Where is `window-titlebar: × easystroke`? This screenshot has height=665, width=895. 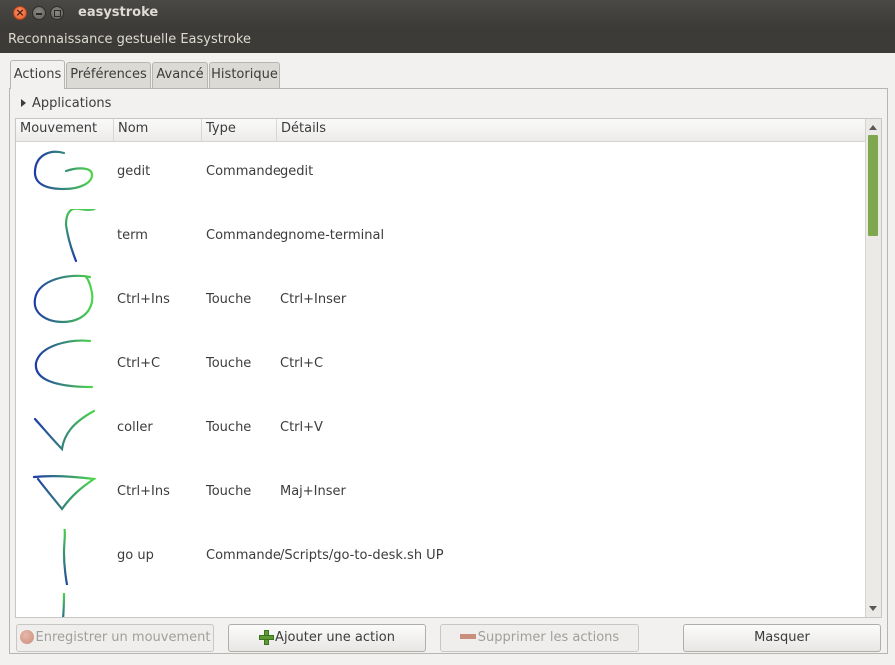 window-titlebar: × easystroke is located at coordinates (447, 13).